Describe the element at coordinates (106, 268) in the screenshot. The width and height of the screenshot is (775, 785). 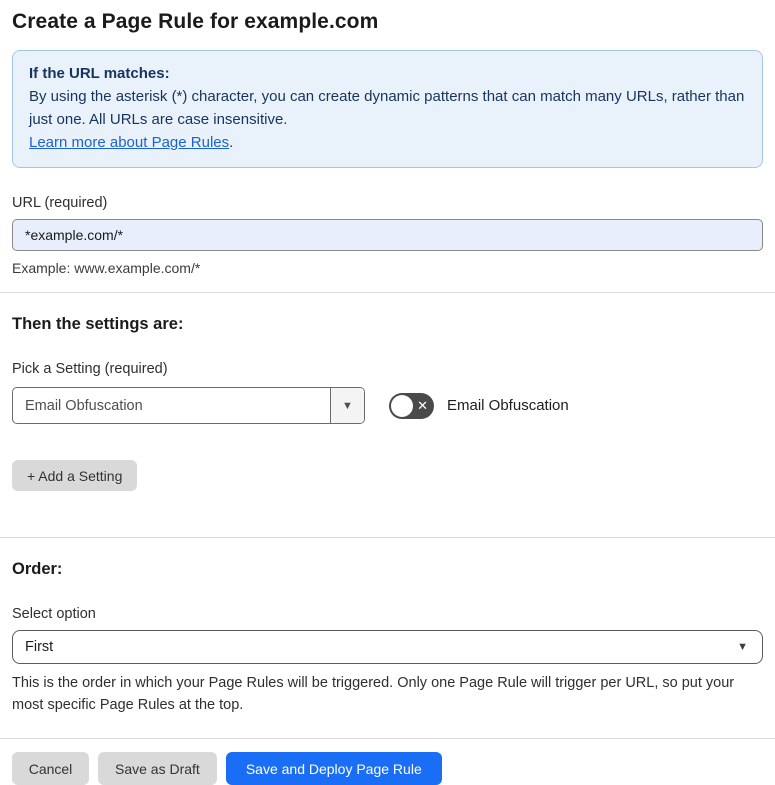
I see `url-example-helper: Example: www.example.com/*` at that location.